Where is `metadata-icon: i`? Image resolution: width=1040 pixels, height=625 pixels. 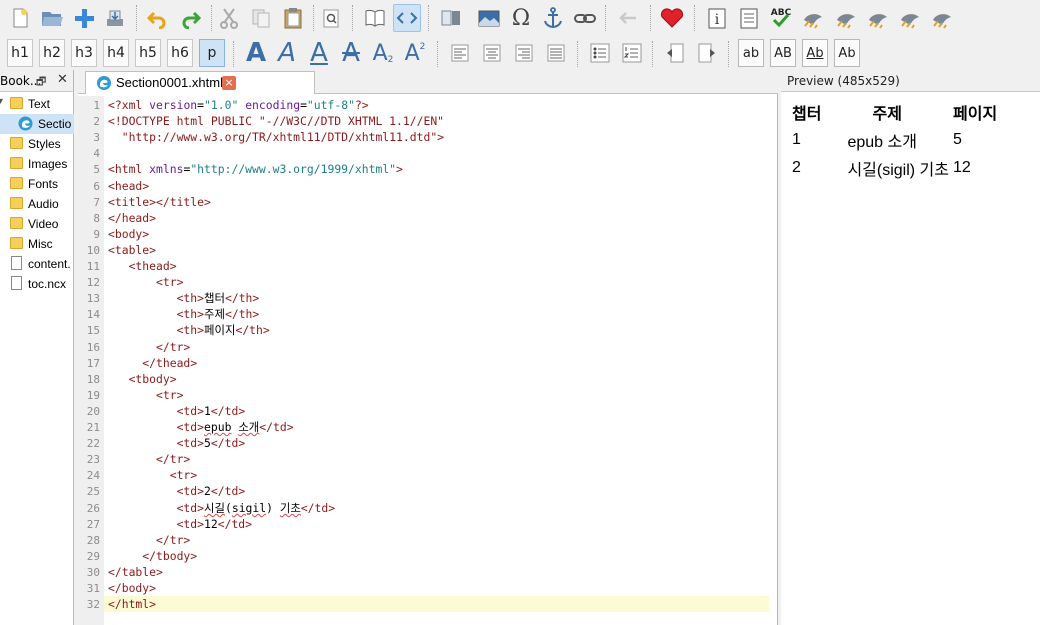
metadata-icon: i is located at coordinates (717, 18).